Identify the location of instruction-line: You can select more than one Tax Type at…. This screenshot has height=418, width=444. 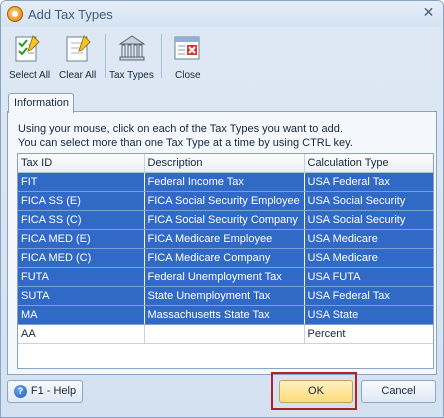
(185, 143).